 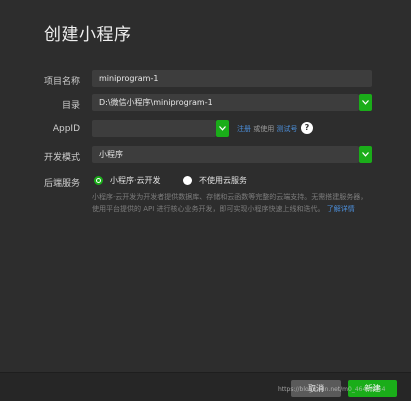 What do you see at coordinates (225, 154) in the screenshot?
I see `dev-mode-select: 小程序` at bounding box center [225, 154].